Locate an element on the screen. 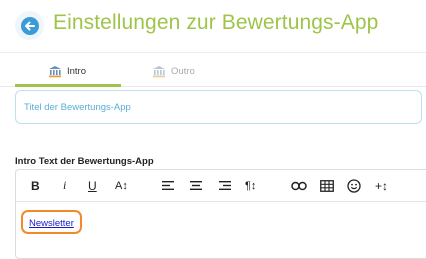 This screenshot has height=259, width=426. align-right-icon is located at coordinates (225, 185).